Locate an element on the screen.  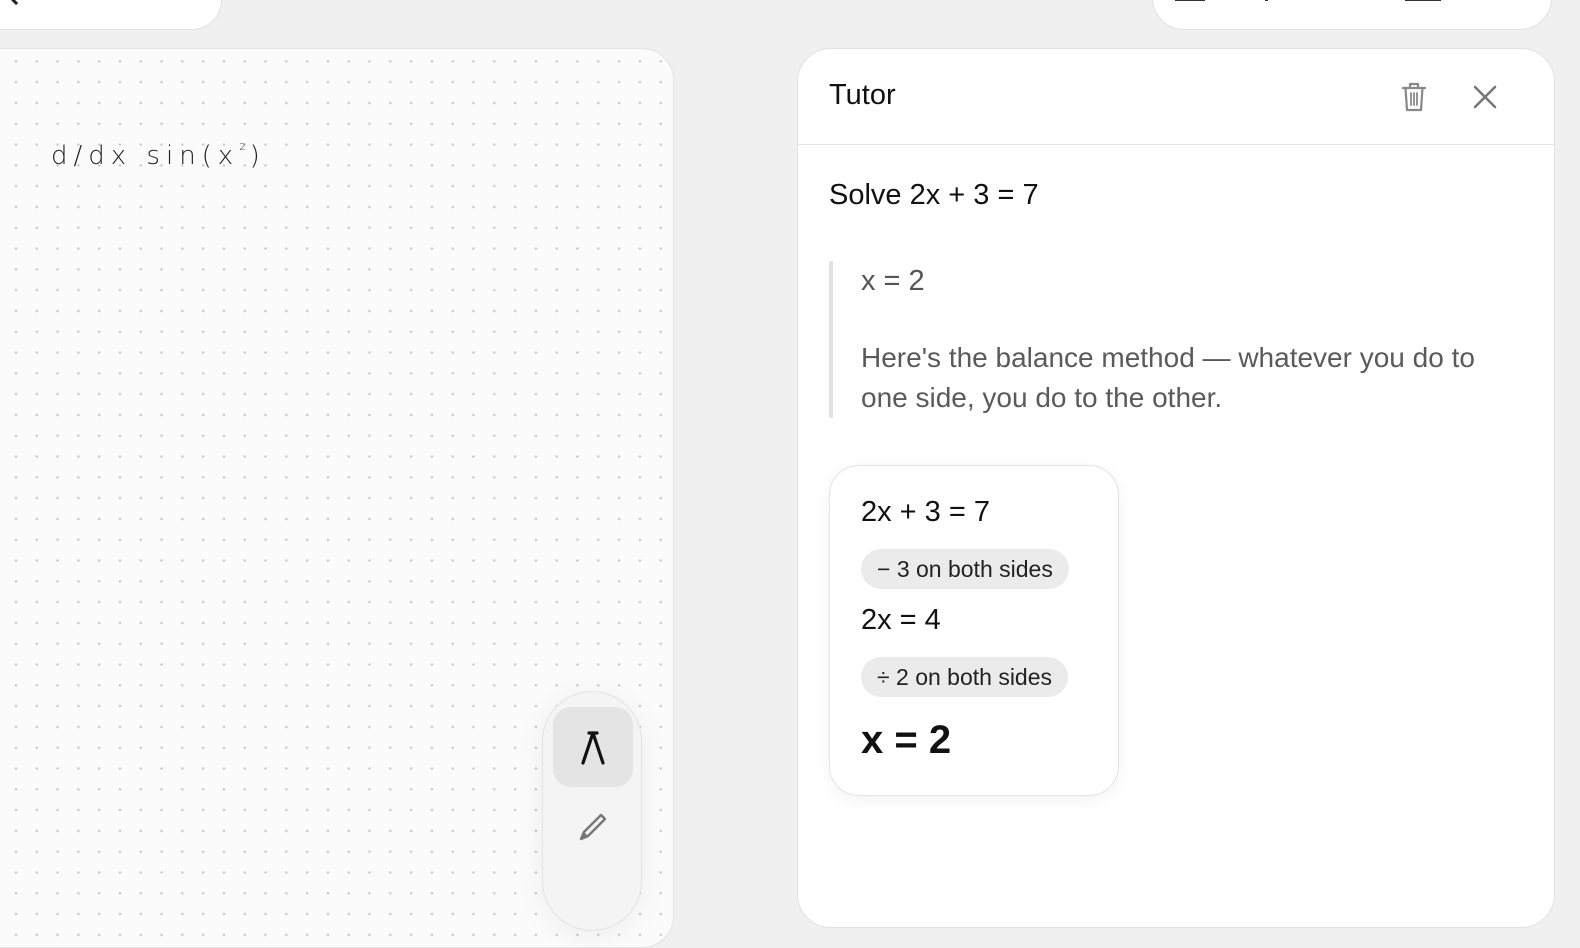
tool-palette is located at coordinates (592, 811).